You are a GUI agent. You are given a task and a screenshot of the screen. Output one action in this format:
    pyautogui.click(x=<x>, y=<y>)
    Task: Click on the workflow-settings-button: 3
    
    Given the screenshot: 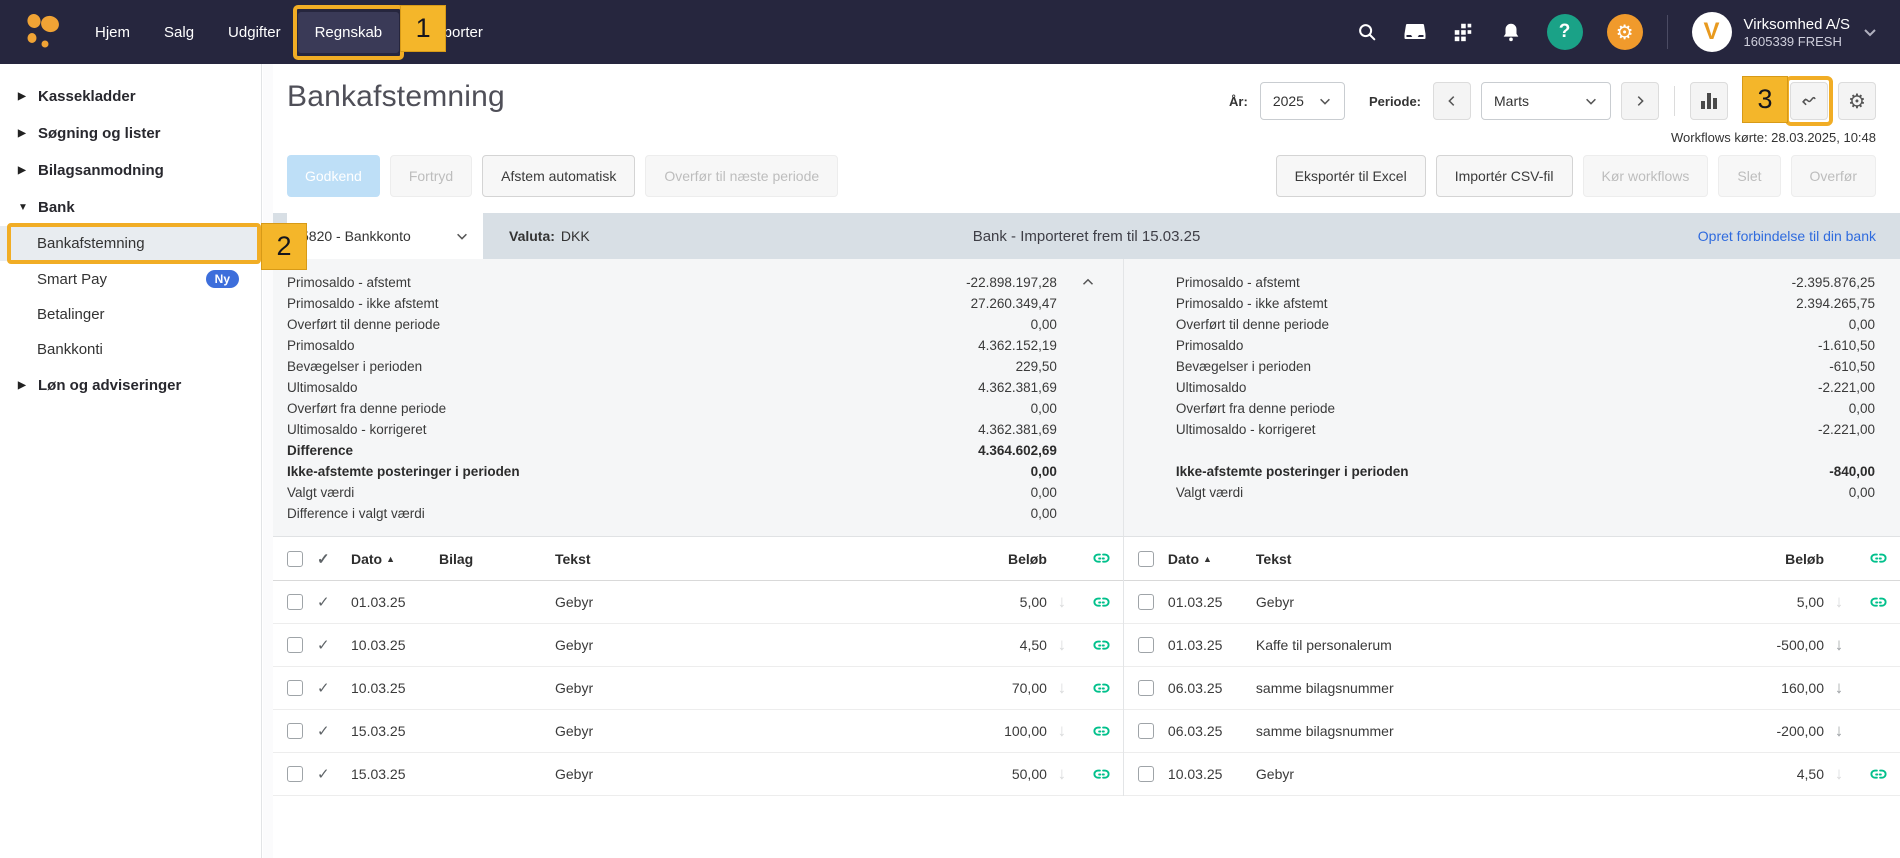 What is the action you would take?
    pyautogui.click(x=1787, y=101)
    